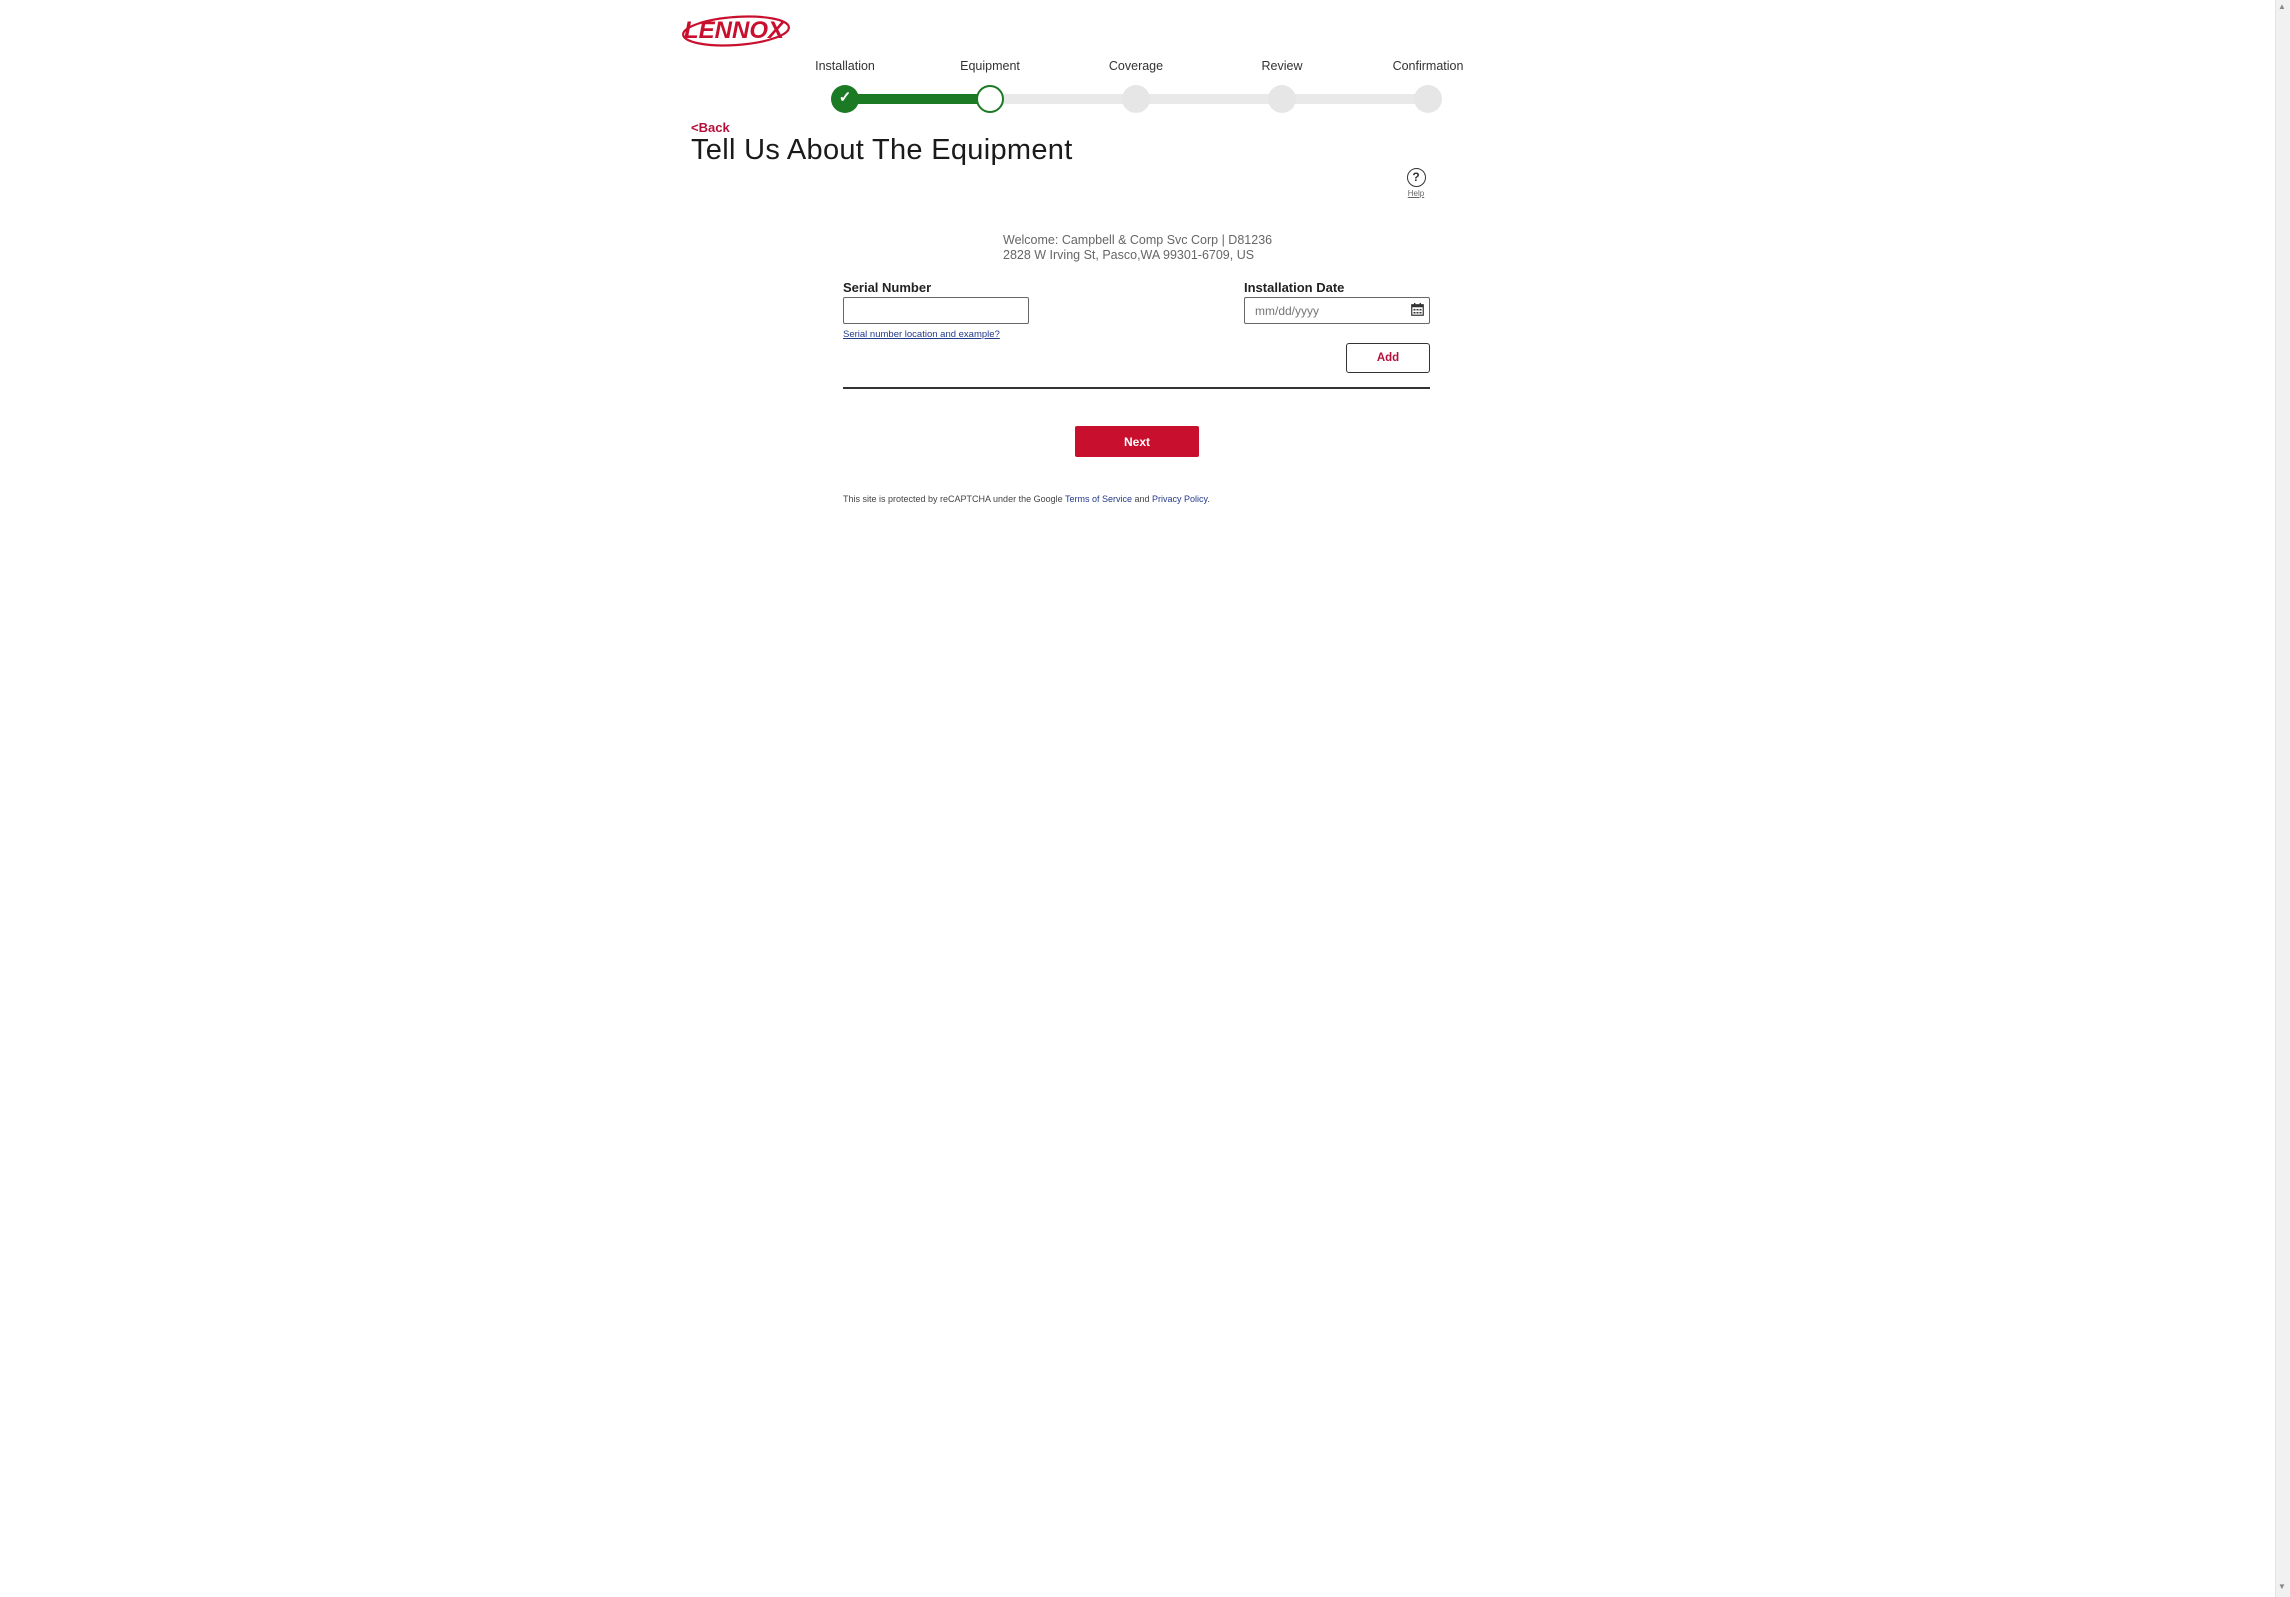 This screenshot has width=2290, height=1597. I want to click on recaptcha-and: and, so click(1142, 499).